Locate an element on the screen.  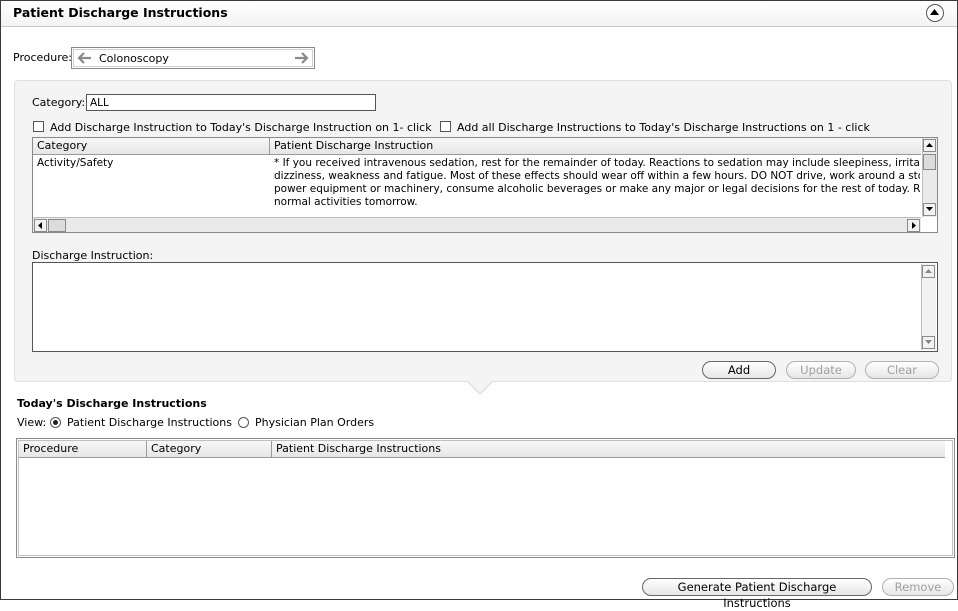
column-header-instruction: Patient Discharge Instruction is located at coordinates (595, 146).